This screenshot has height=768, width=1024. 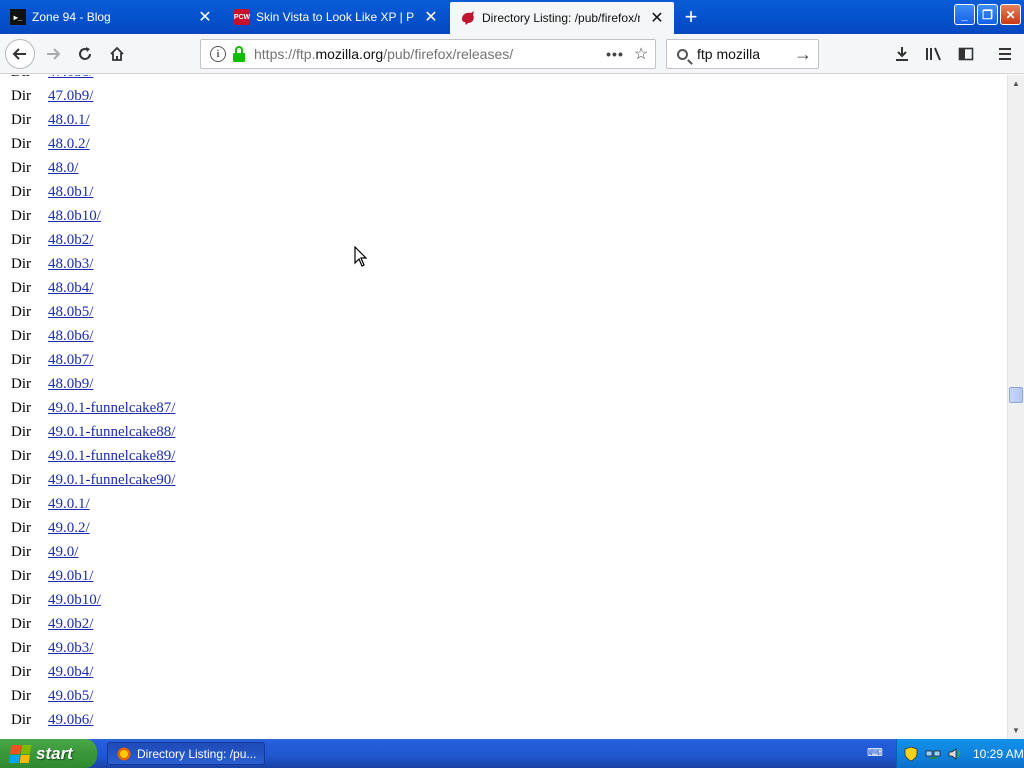 What do you see at coordinates (63, 552) in the screenshot?
I see `directory-link: 49.0/` at bounding box center [63, 552].